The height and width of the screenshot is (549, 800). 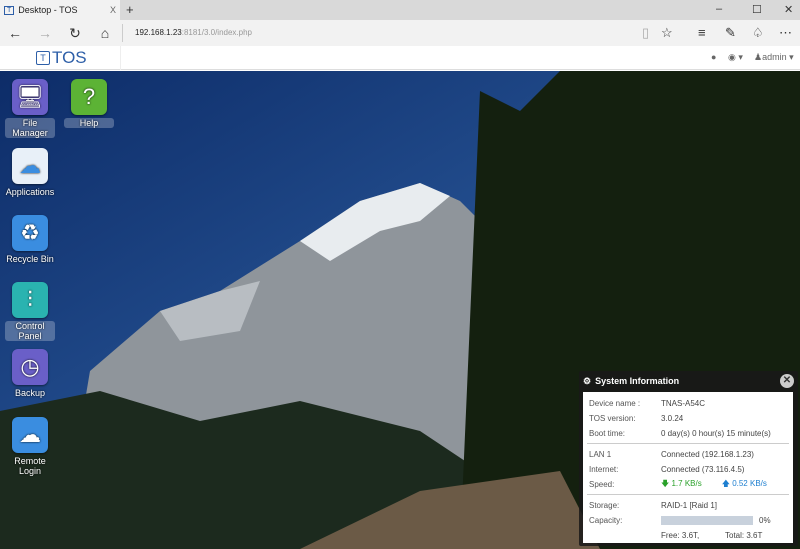 I want to click on close-icon: ✕, so click(x=787, y=381).